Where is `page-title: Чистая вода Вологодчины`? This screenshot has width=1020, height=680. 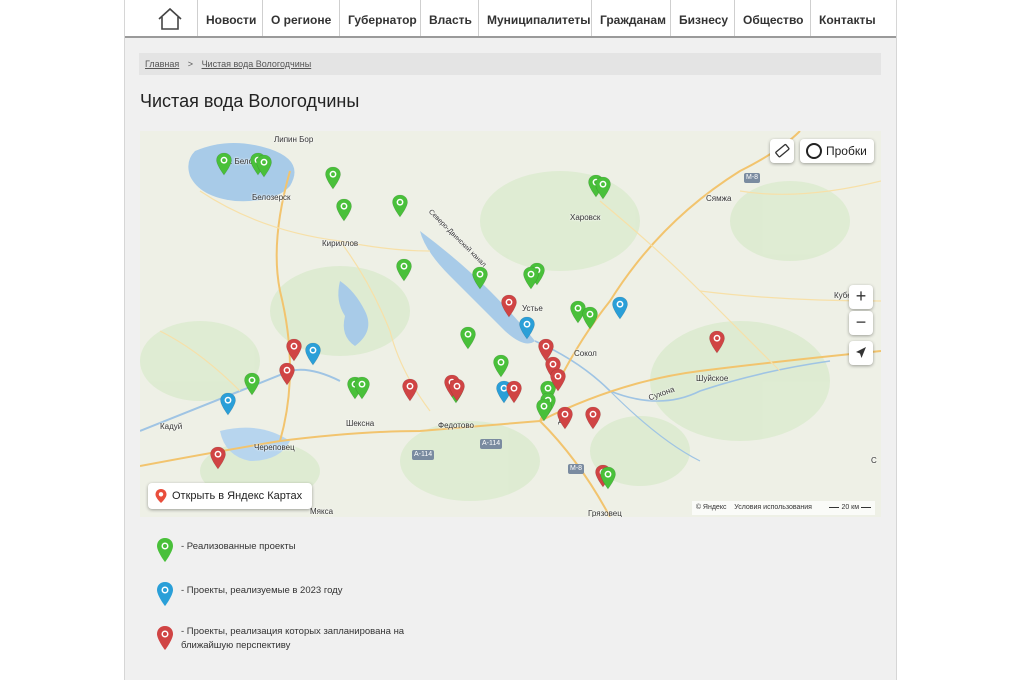 page-title: Чистая вода Вологодчины is located at coordinates (250, 101).